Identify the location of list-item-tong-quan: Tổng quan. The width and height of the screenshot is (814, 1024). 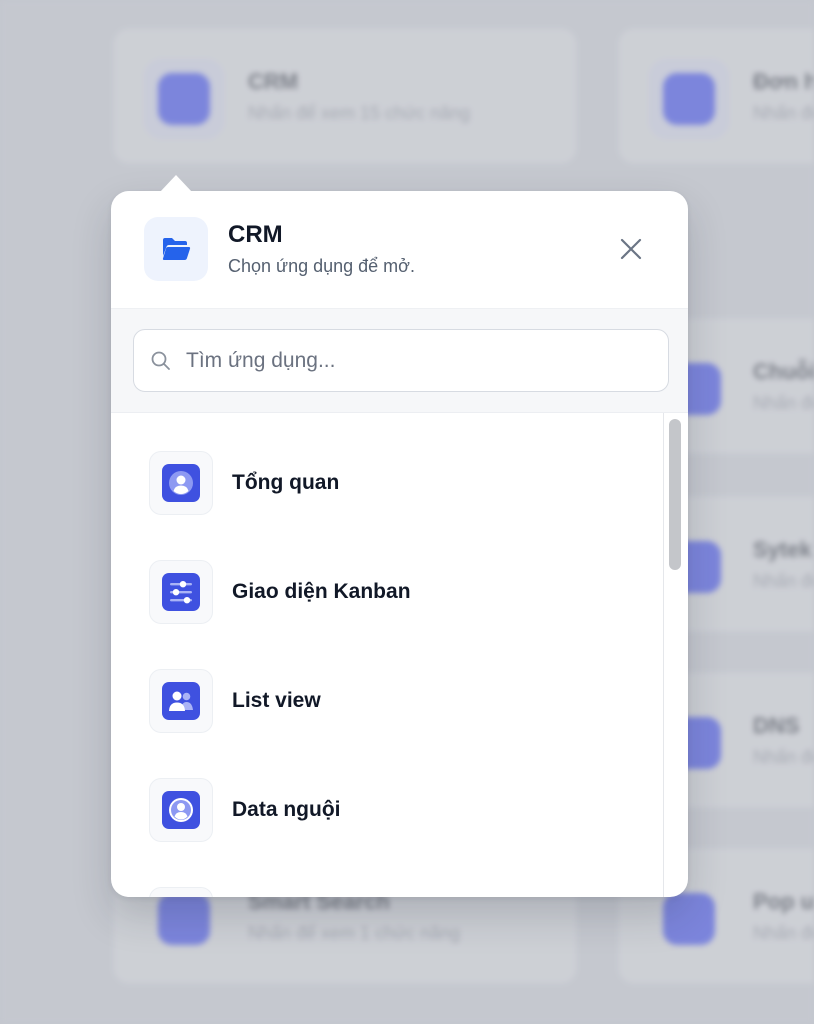
(399, 484).